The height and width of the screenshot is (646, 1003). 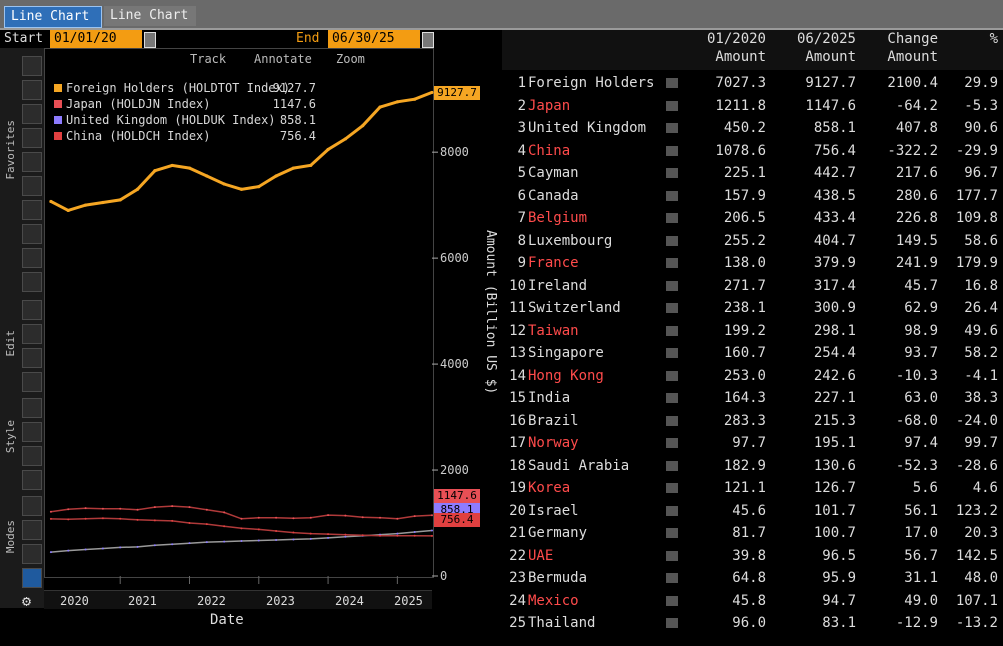 I want to click on row-name: Foreign Holders, so click(x=591, y=83).